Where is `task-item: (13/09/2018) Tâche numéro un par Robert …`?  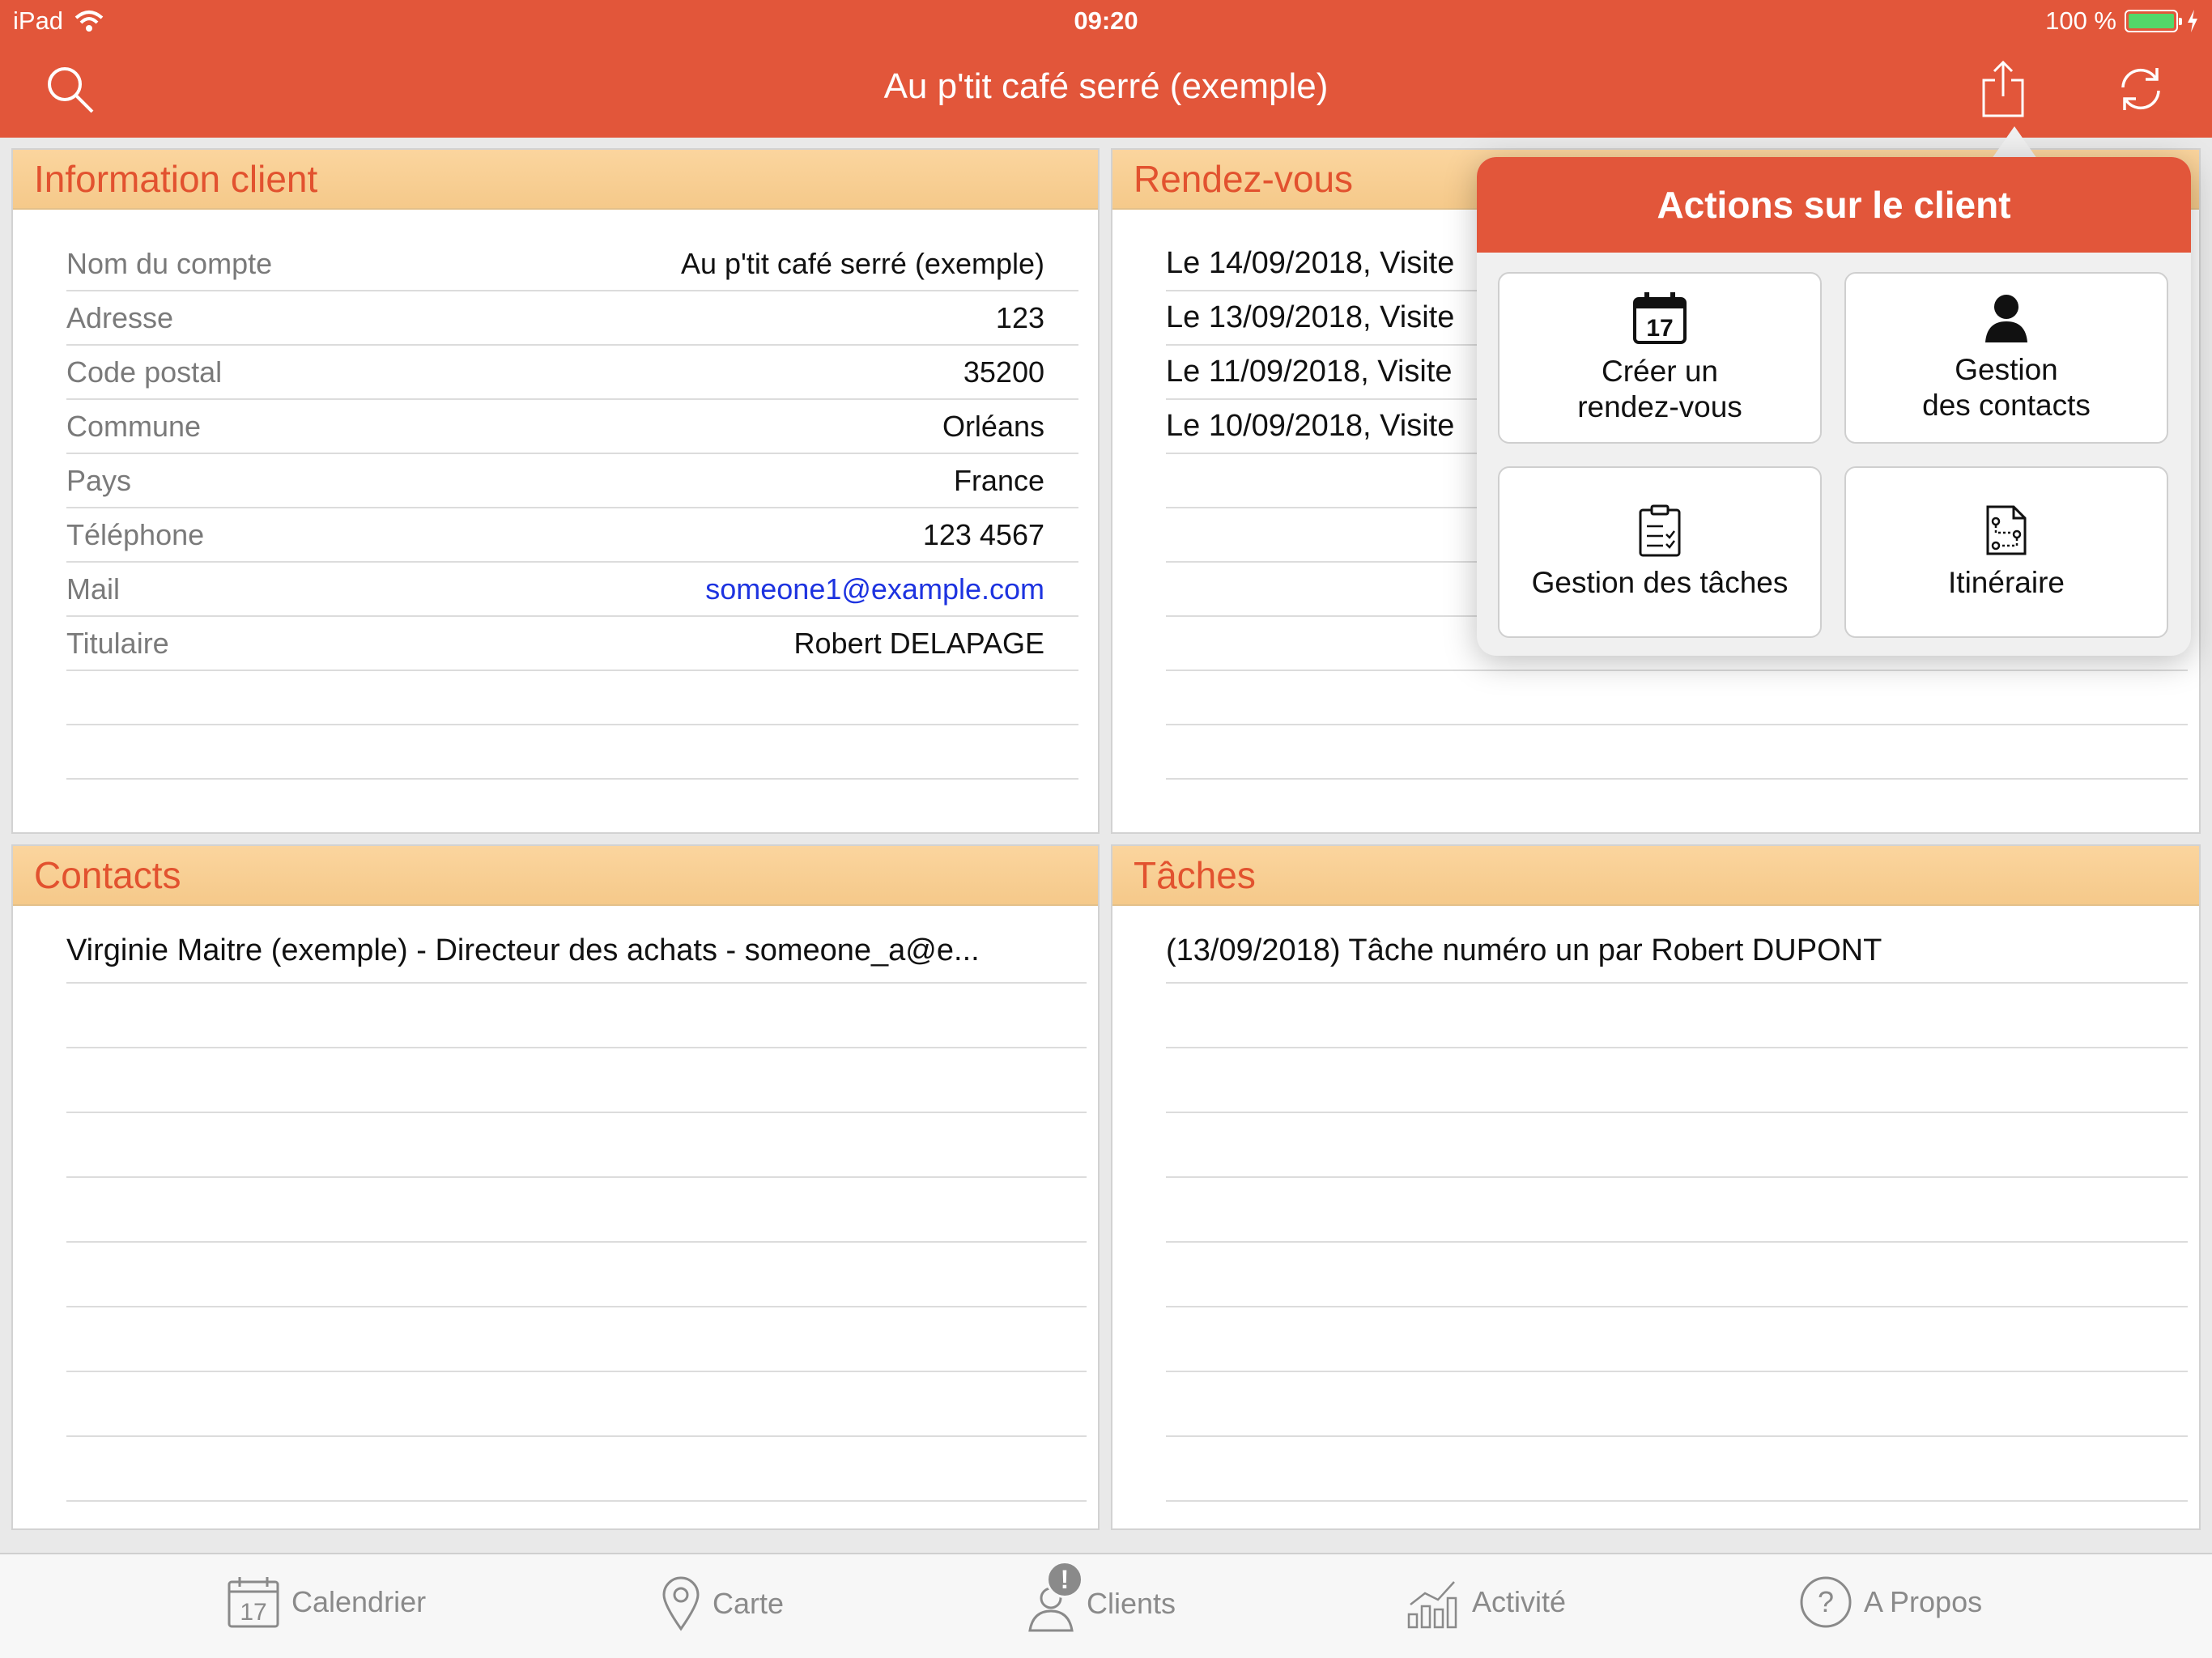 task-item: (13/09/2018) Tâche numéro un par Robert … is located at coordinates (1677, 951).